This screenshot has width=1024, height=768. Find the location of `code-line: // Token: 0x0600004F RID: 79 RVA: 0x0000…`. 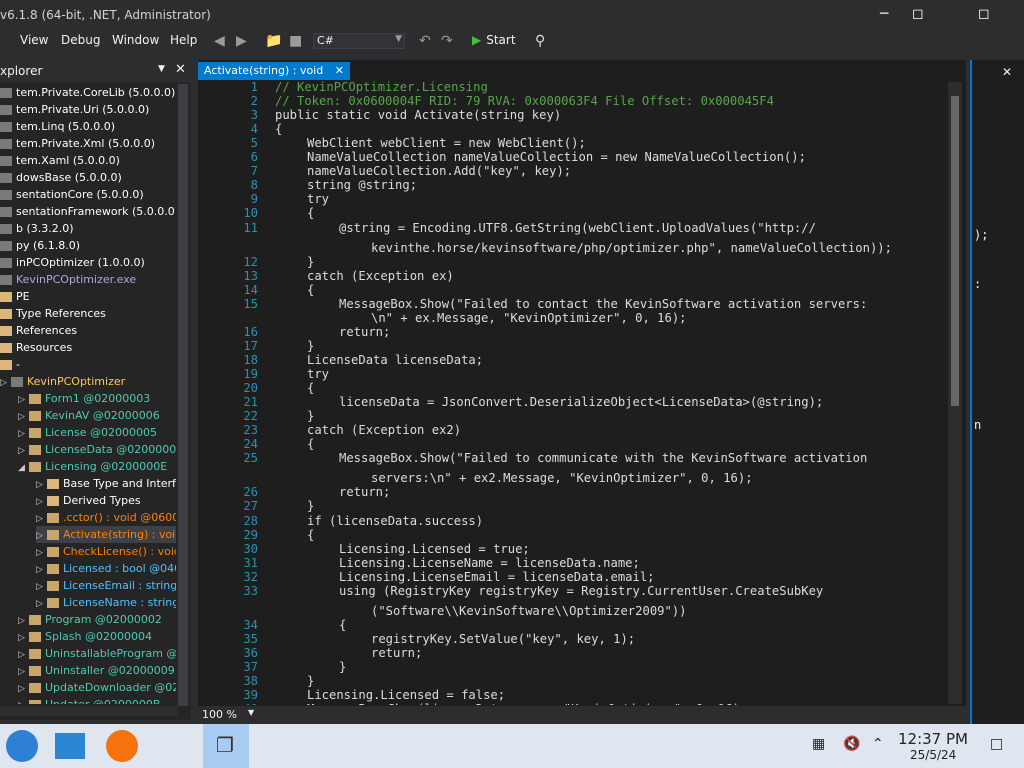

code-line: // Token: 0x0600004F RID: 79 RVA: 0x0000… is located at coordinates (524, 101).